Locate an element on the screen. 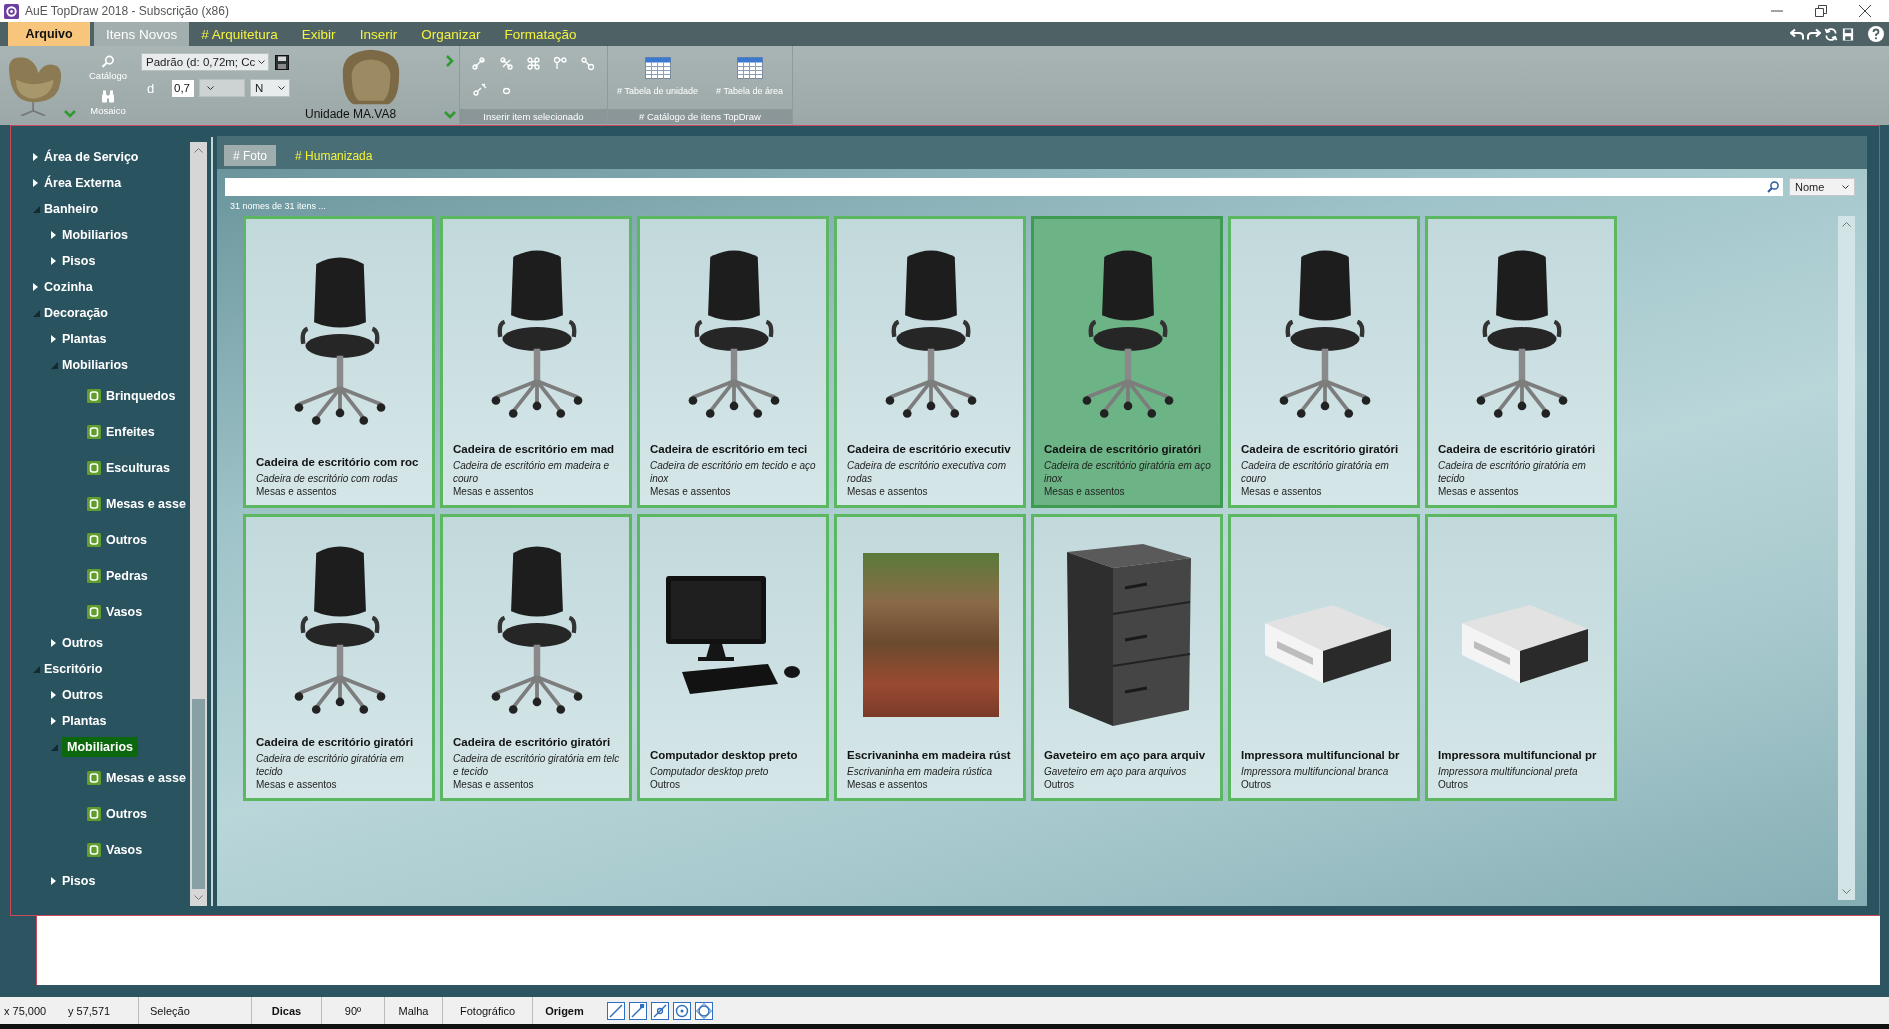 Image resolution: width=1889 pixels, height=1029 pixels. tree-item: Escritório is located at coordinates (73, 669).